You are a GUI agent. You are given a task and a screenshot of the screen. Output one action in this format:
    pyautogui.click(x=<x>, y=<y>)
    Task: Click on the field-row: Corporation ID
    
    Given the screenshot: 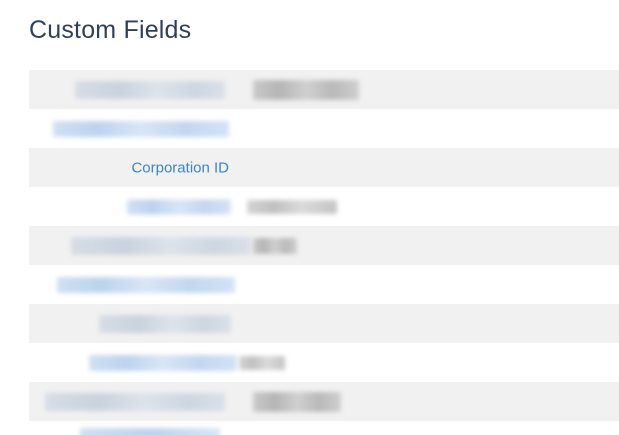 What is the action you would take?
    pyautogui.click(x=324, y=167)
    